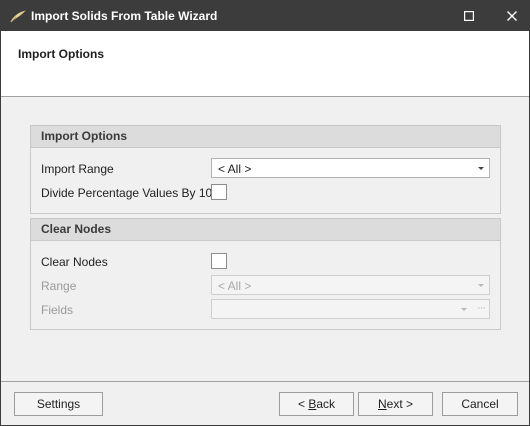 This screenshot has height=426, width=530. I want to click on cancel-button: Cancel, so click(480, 404).